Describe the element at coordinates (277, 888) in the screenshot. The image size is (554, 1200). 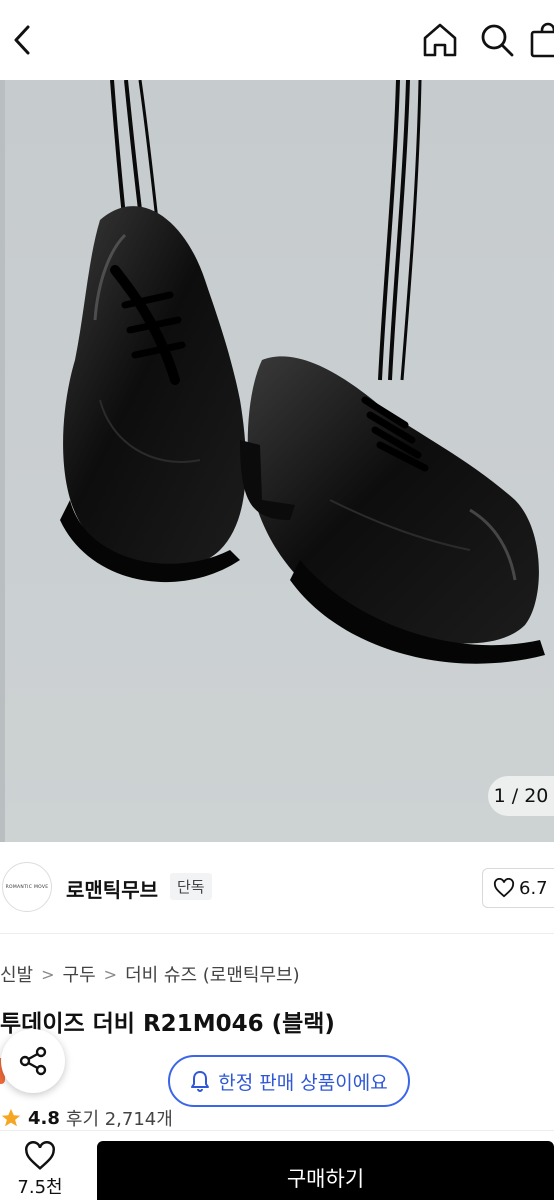
I see `brand-row: ROMANTIC MOVE 로맨틱무브 단독 6.7` at that location.